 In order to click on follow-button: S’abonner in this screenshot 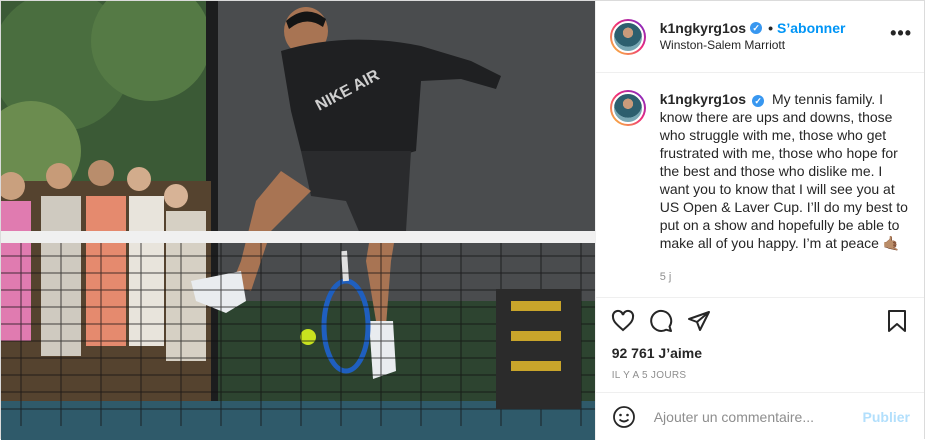, I will do `click(811, 28)`.